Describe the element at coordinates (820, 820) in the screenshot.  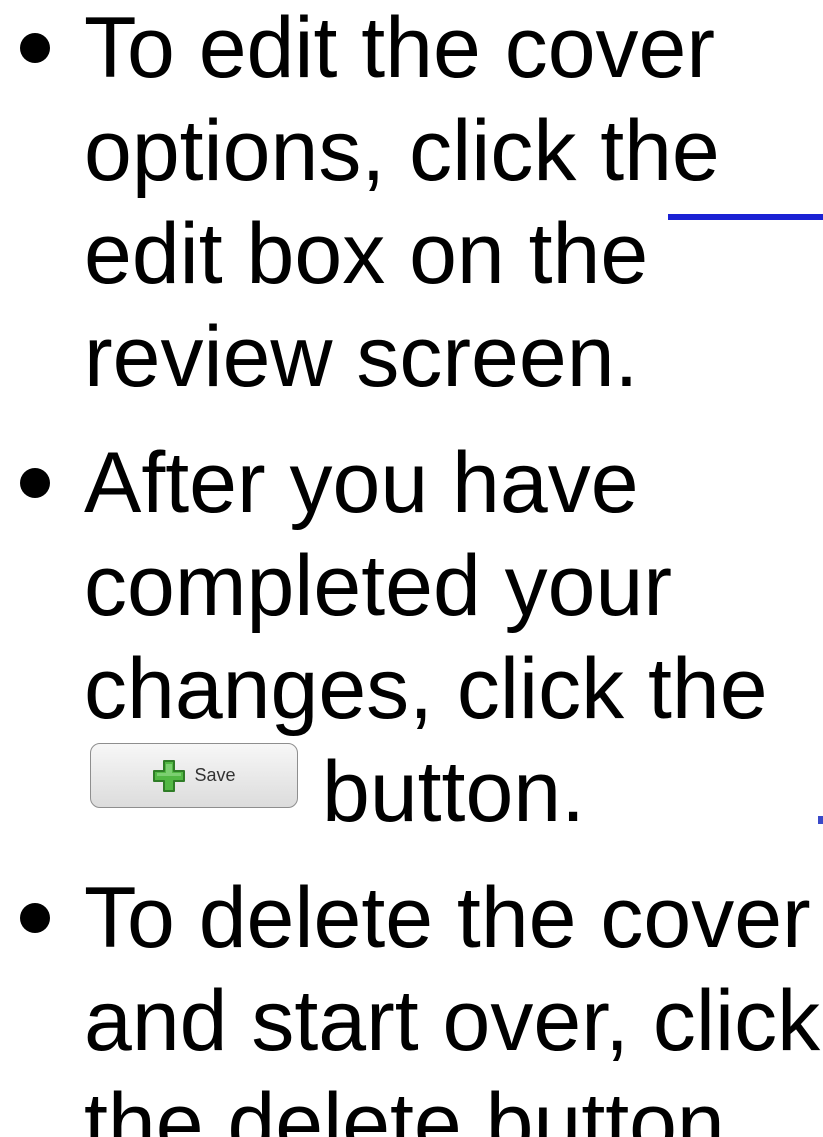
I see `blue-mark-fragment` at that location.